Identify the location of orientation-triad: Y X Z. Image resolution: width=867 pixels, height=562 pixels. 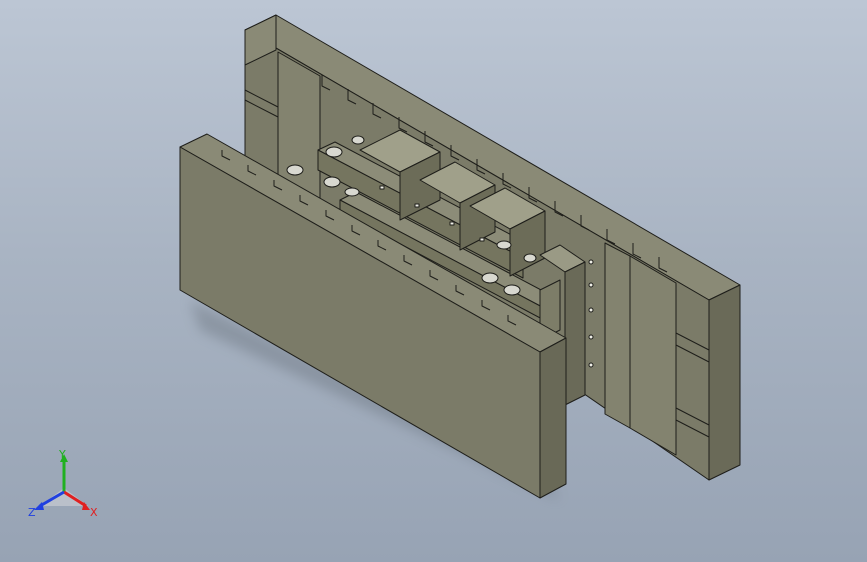
(64, 488).